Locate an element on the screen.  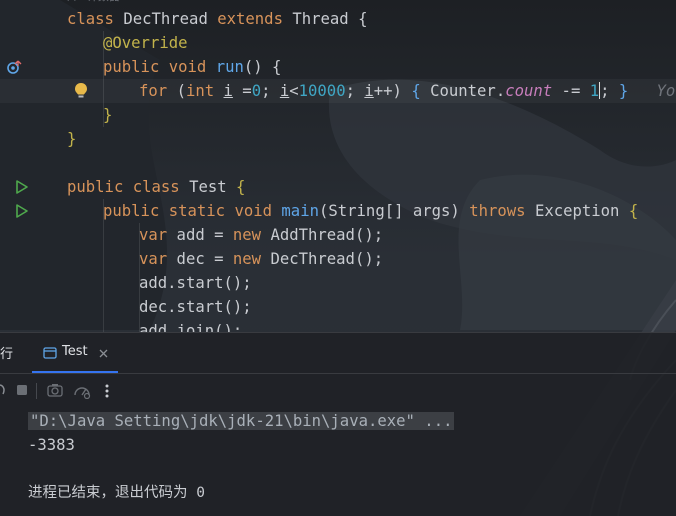
code-line: @Override is located at coordinates (145, 43).